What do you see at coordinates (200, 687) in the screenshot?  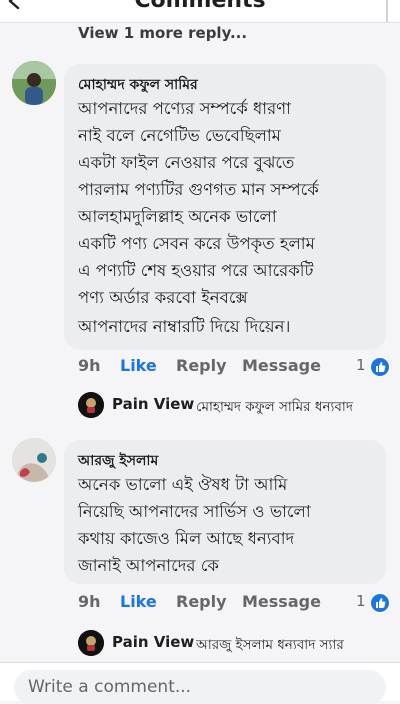 I see `comment-input` at bounding box center [200, 687].